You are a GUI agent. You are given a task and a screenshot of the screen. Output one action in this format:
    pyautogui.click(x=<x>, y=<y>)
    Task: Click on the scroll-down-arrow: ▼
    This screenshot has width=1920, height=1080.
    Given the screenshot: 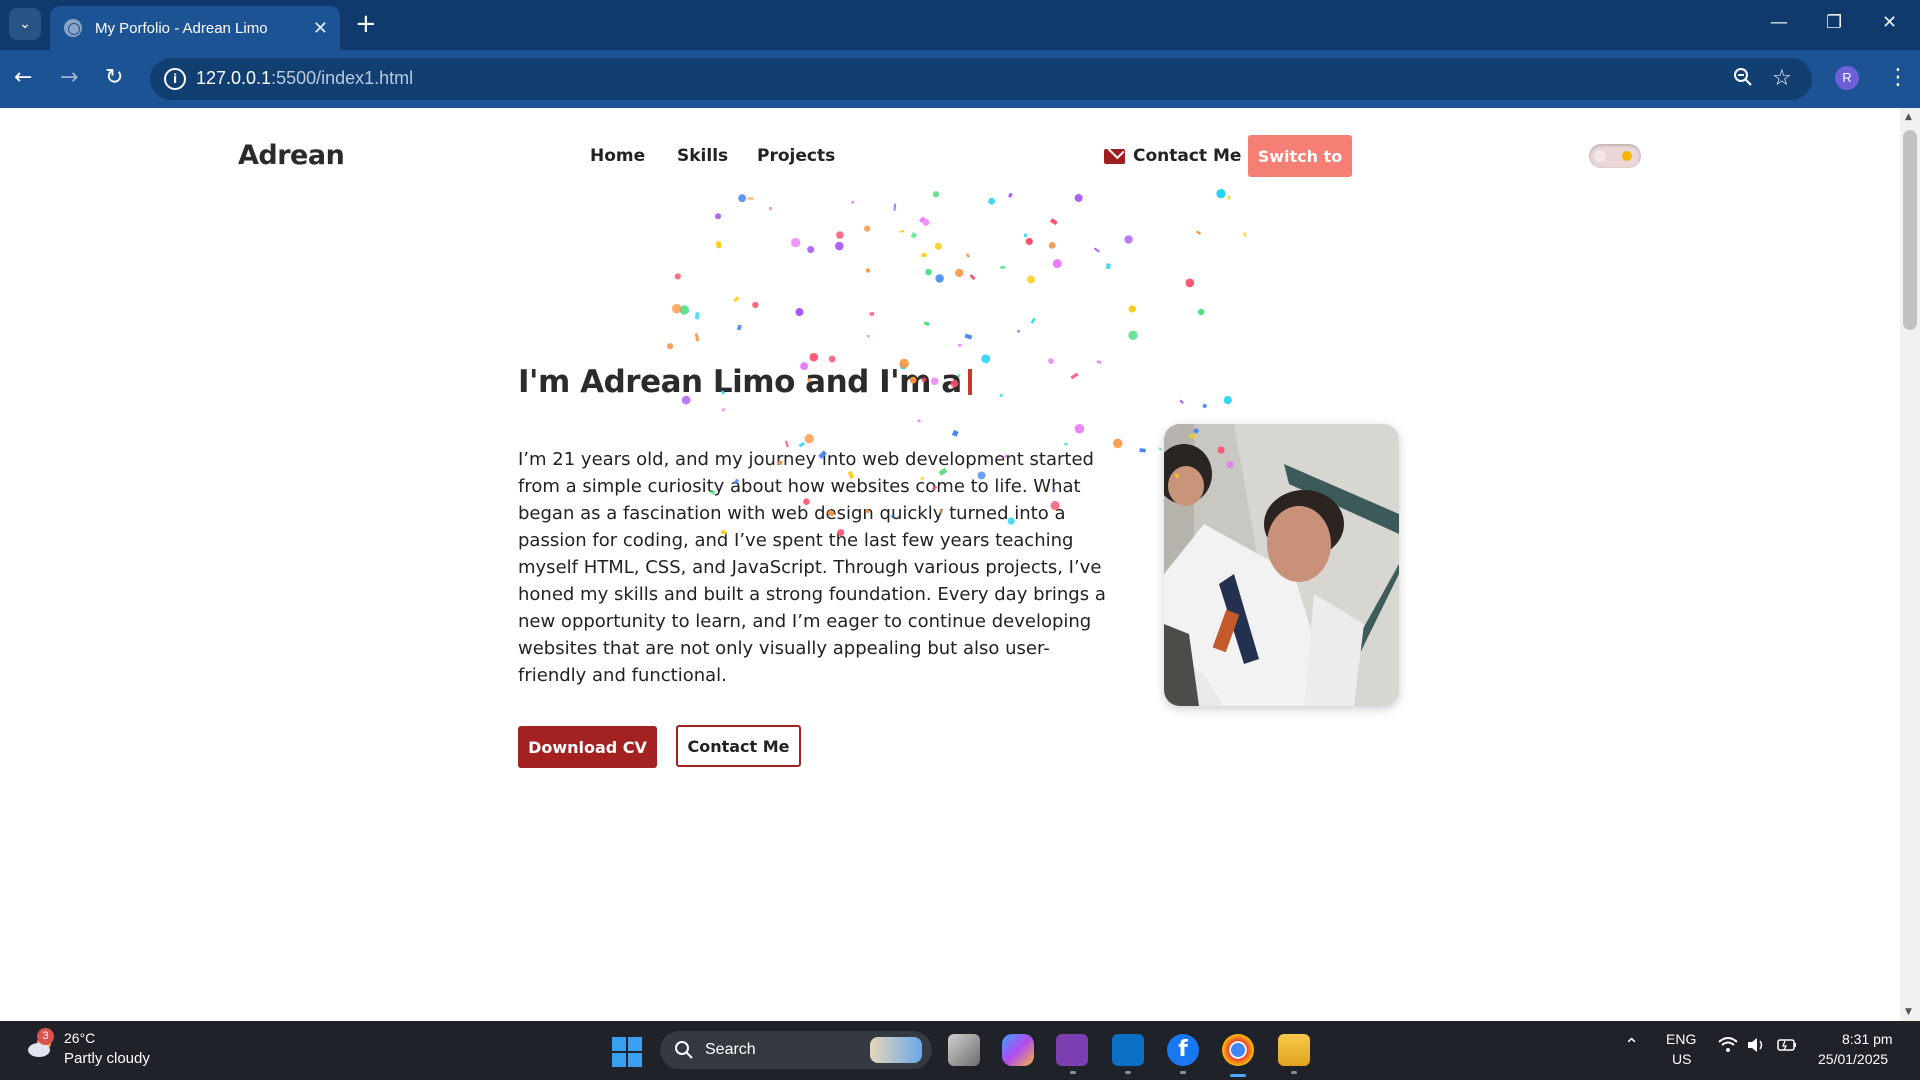 What is the action you would take?
    pyautogui.click(x=1908, y=1012)
    